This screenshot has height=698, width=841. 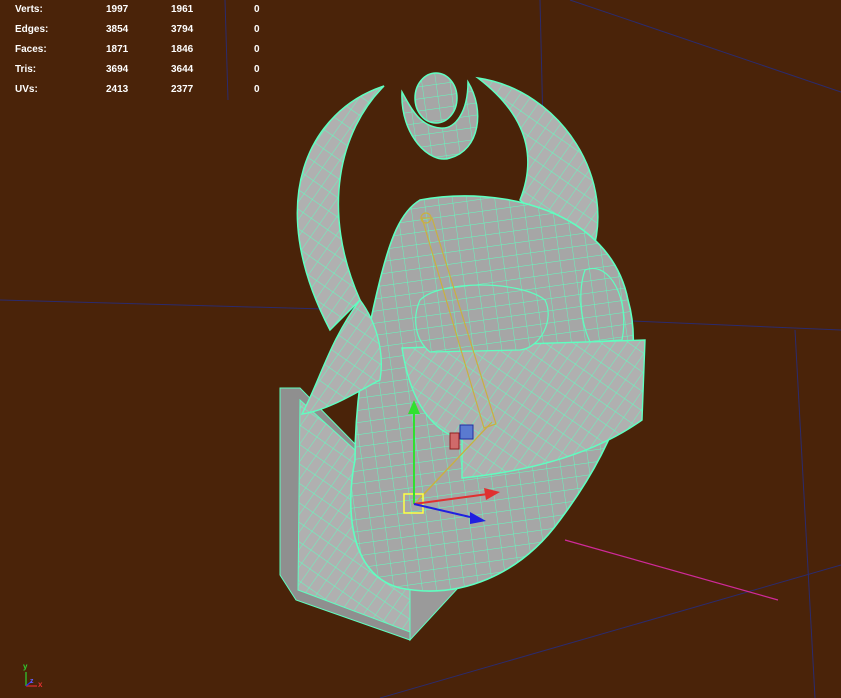 I want to click on hud-value: 3794, so click(x=182, y=29).